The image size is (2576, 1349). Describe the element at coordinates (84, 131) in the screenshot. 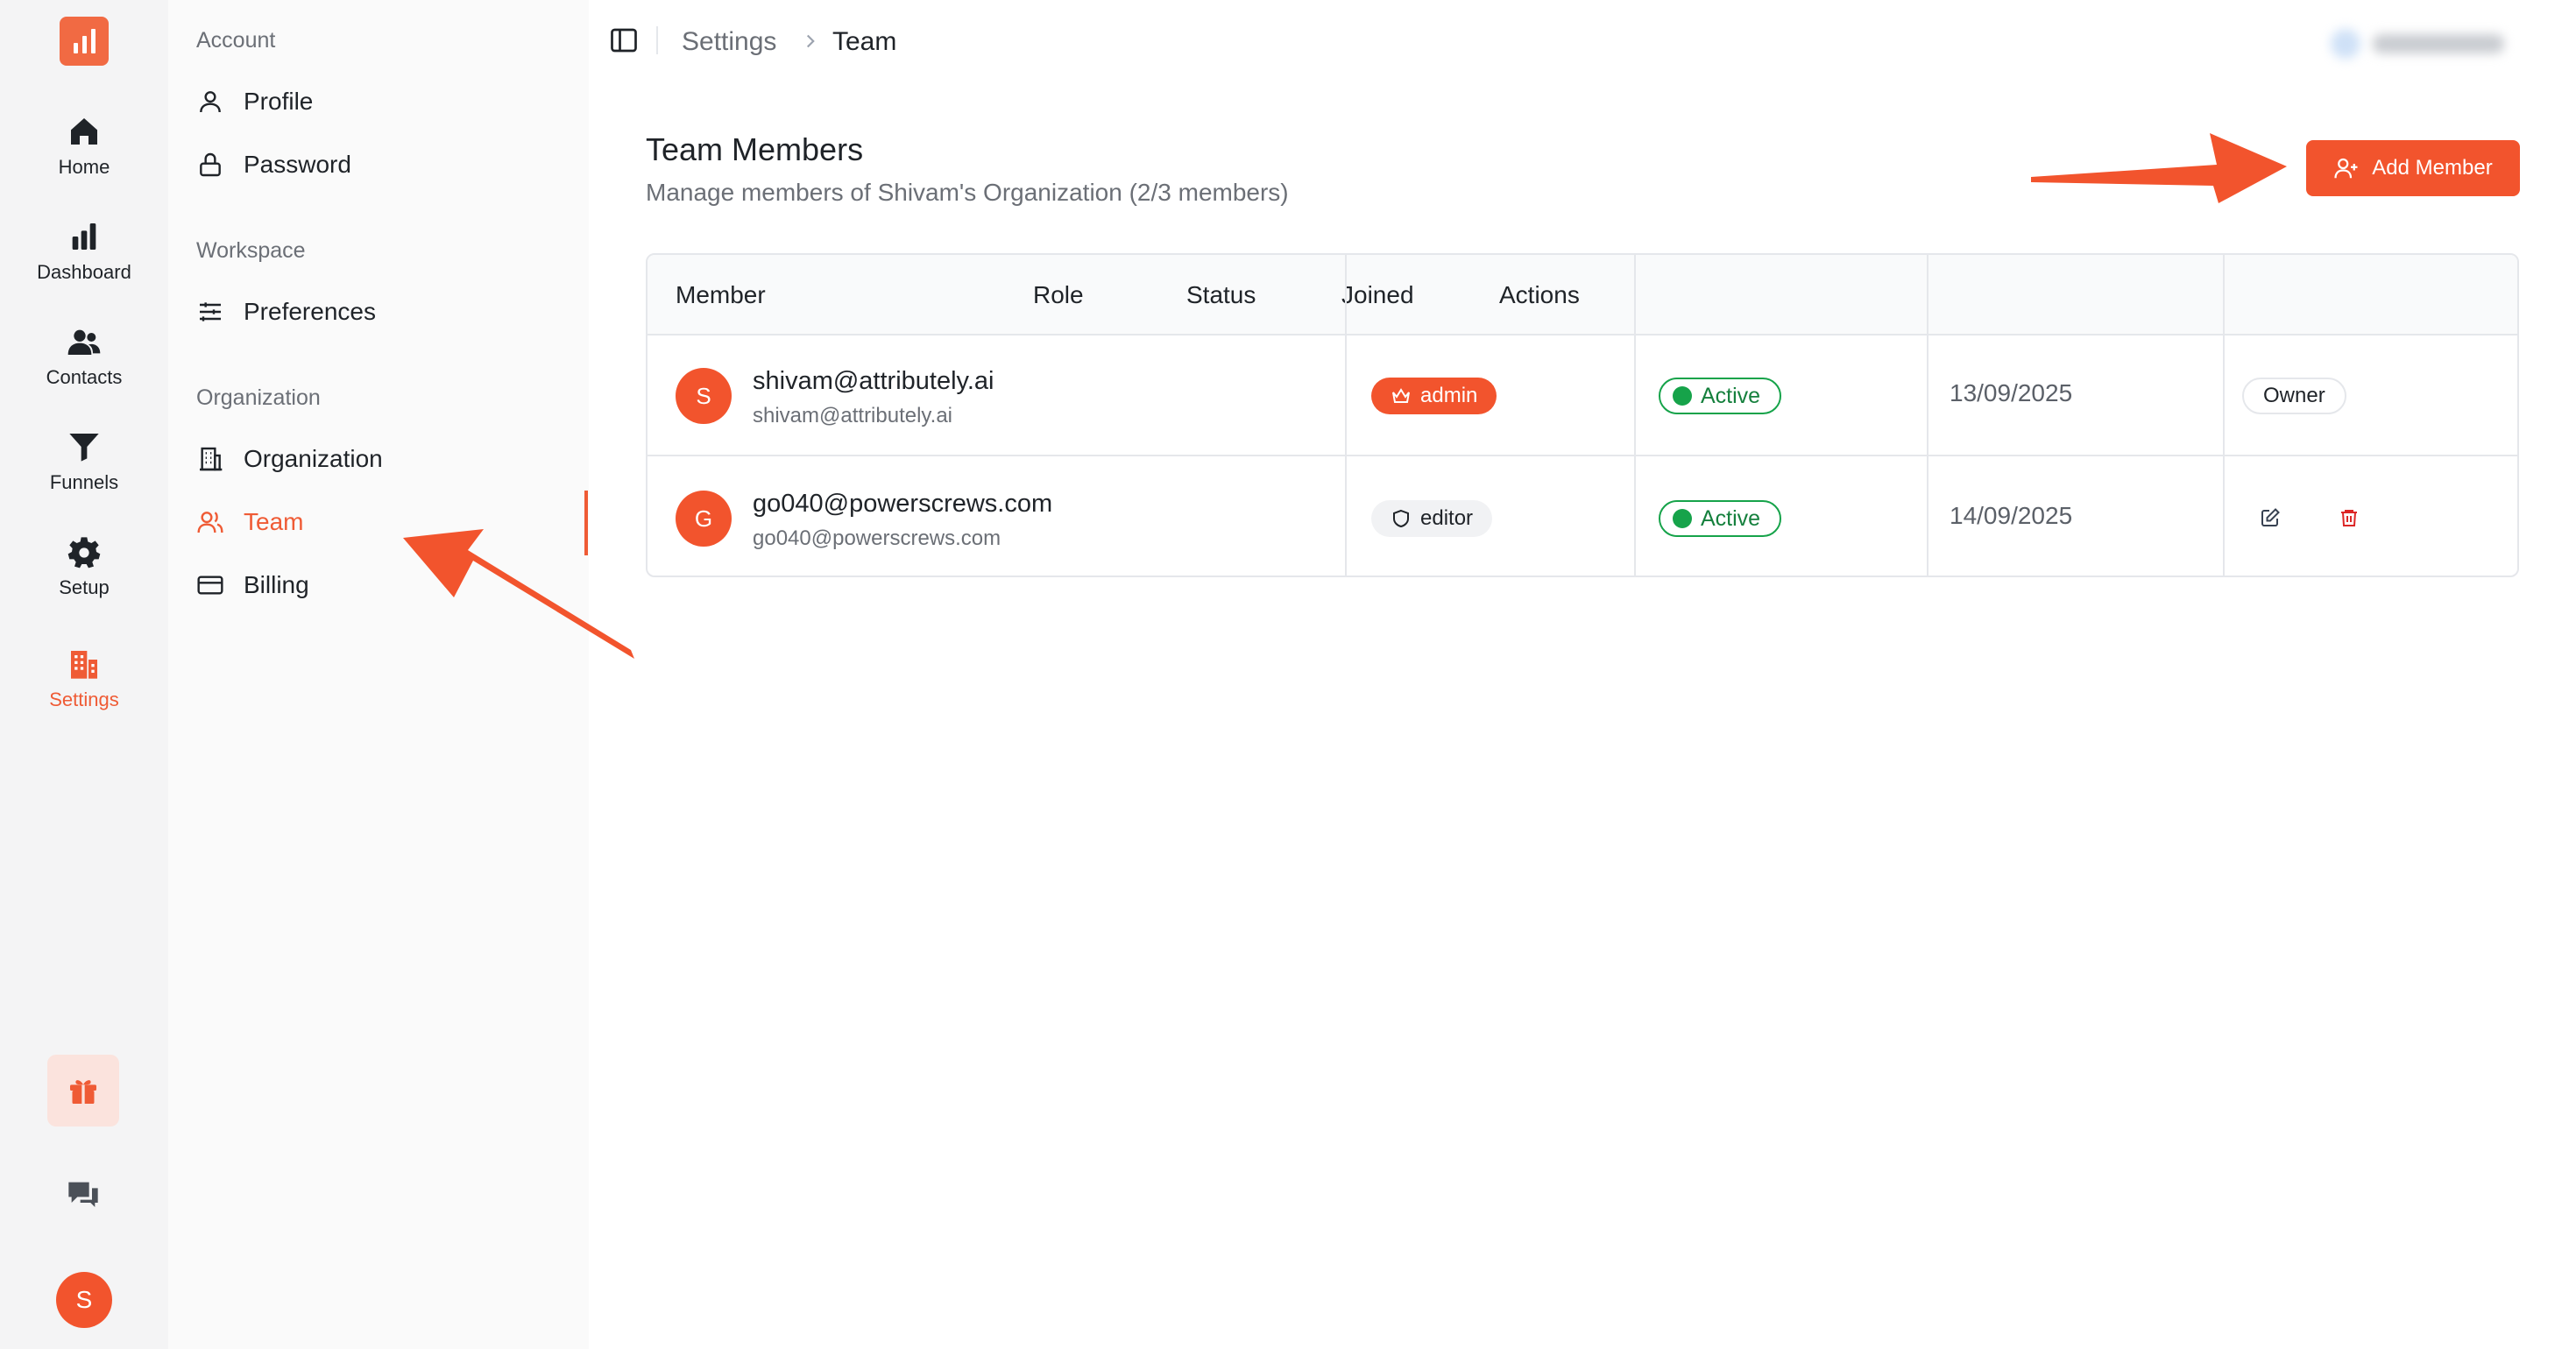

I see `home-icon` at that location.